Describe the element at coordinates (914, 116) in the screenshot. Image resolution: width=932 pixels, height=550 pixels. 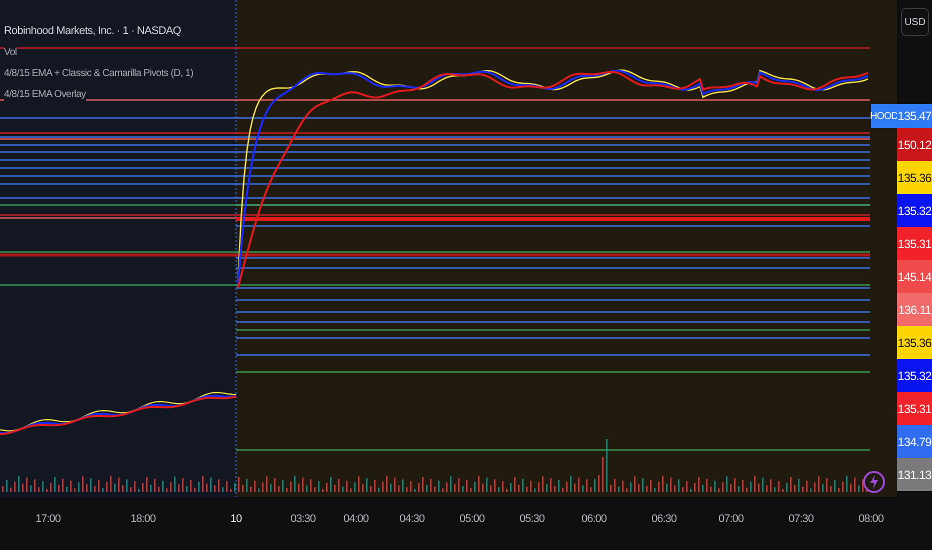
I see `price-label: 135.47` at that location.